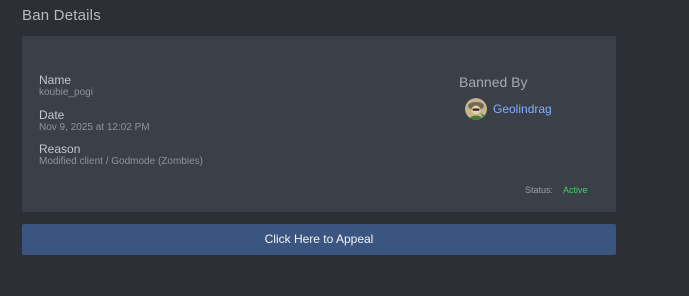 The width and height of the screenshot is (689, 296). Describe the element at coordinates (476, 109) in the screenshot. I see `user-avatar-icon` at that location.